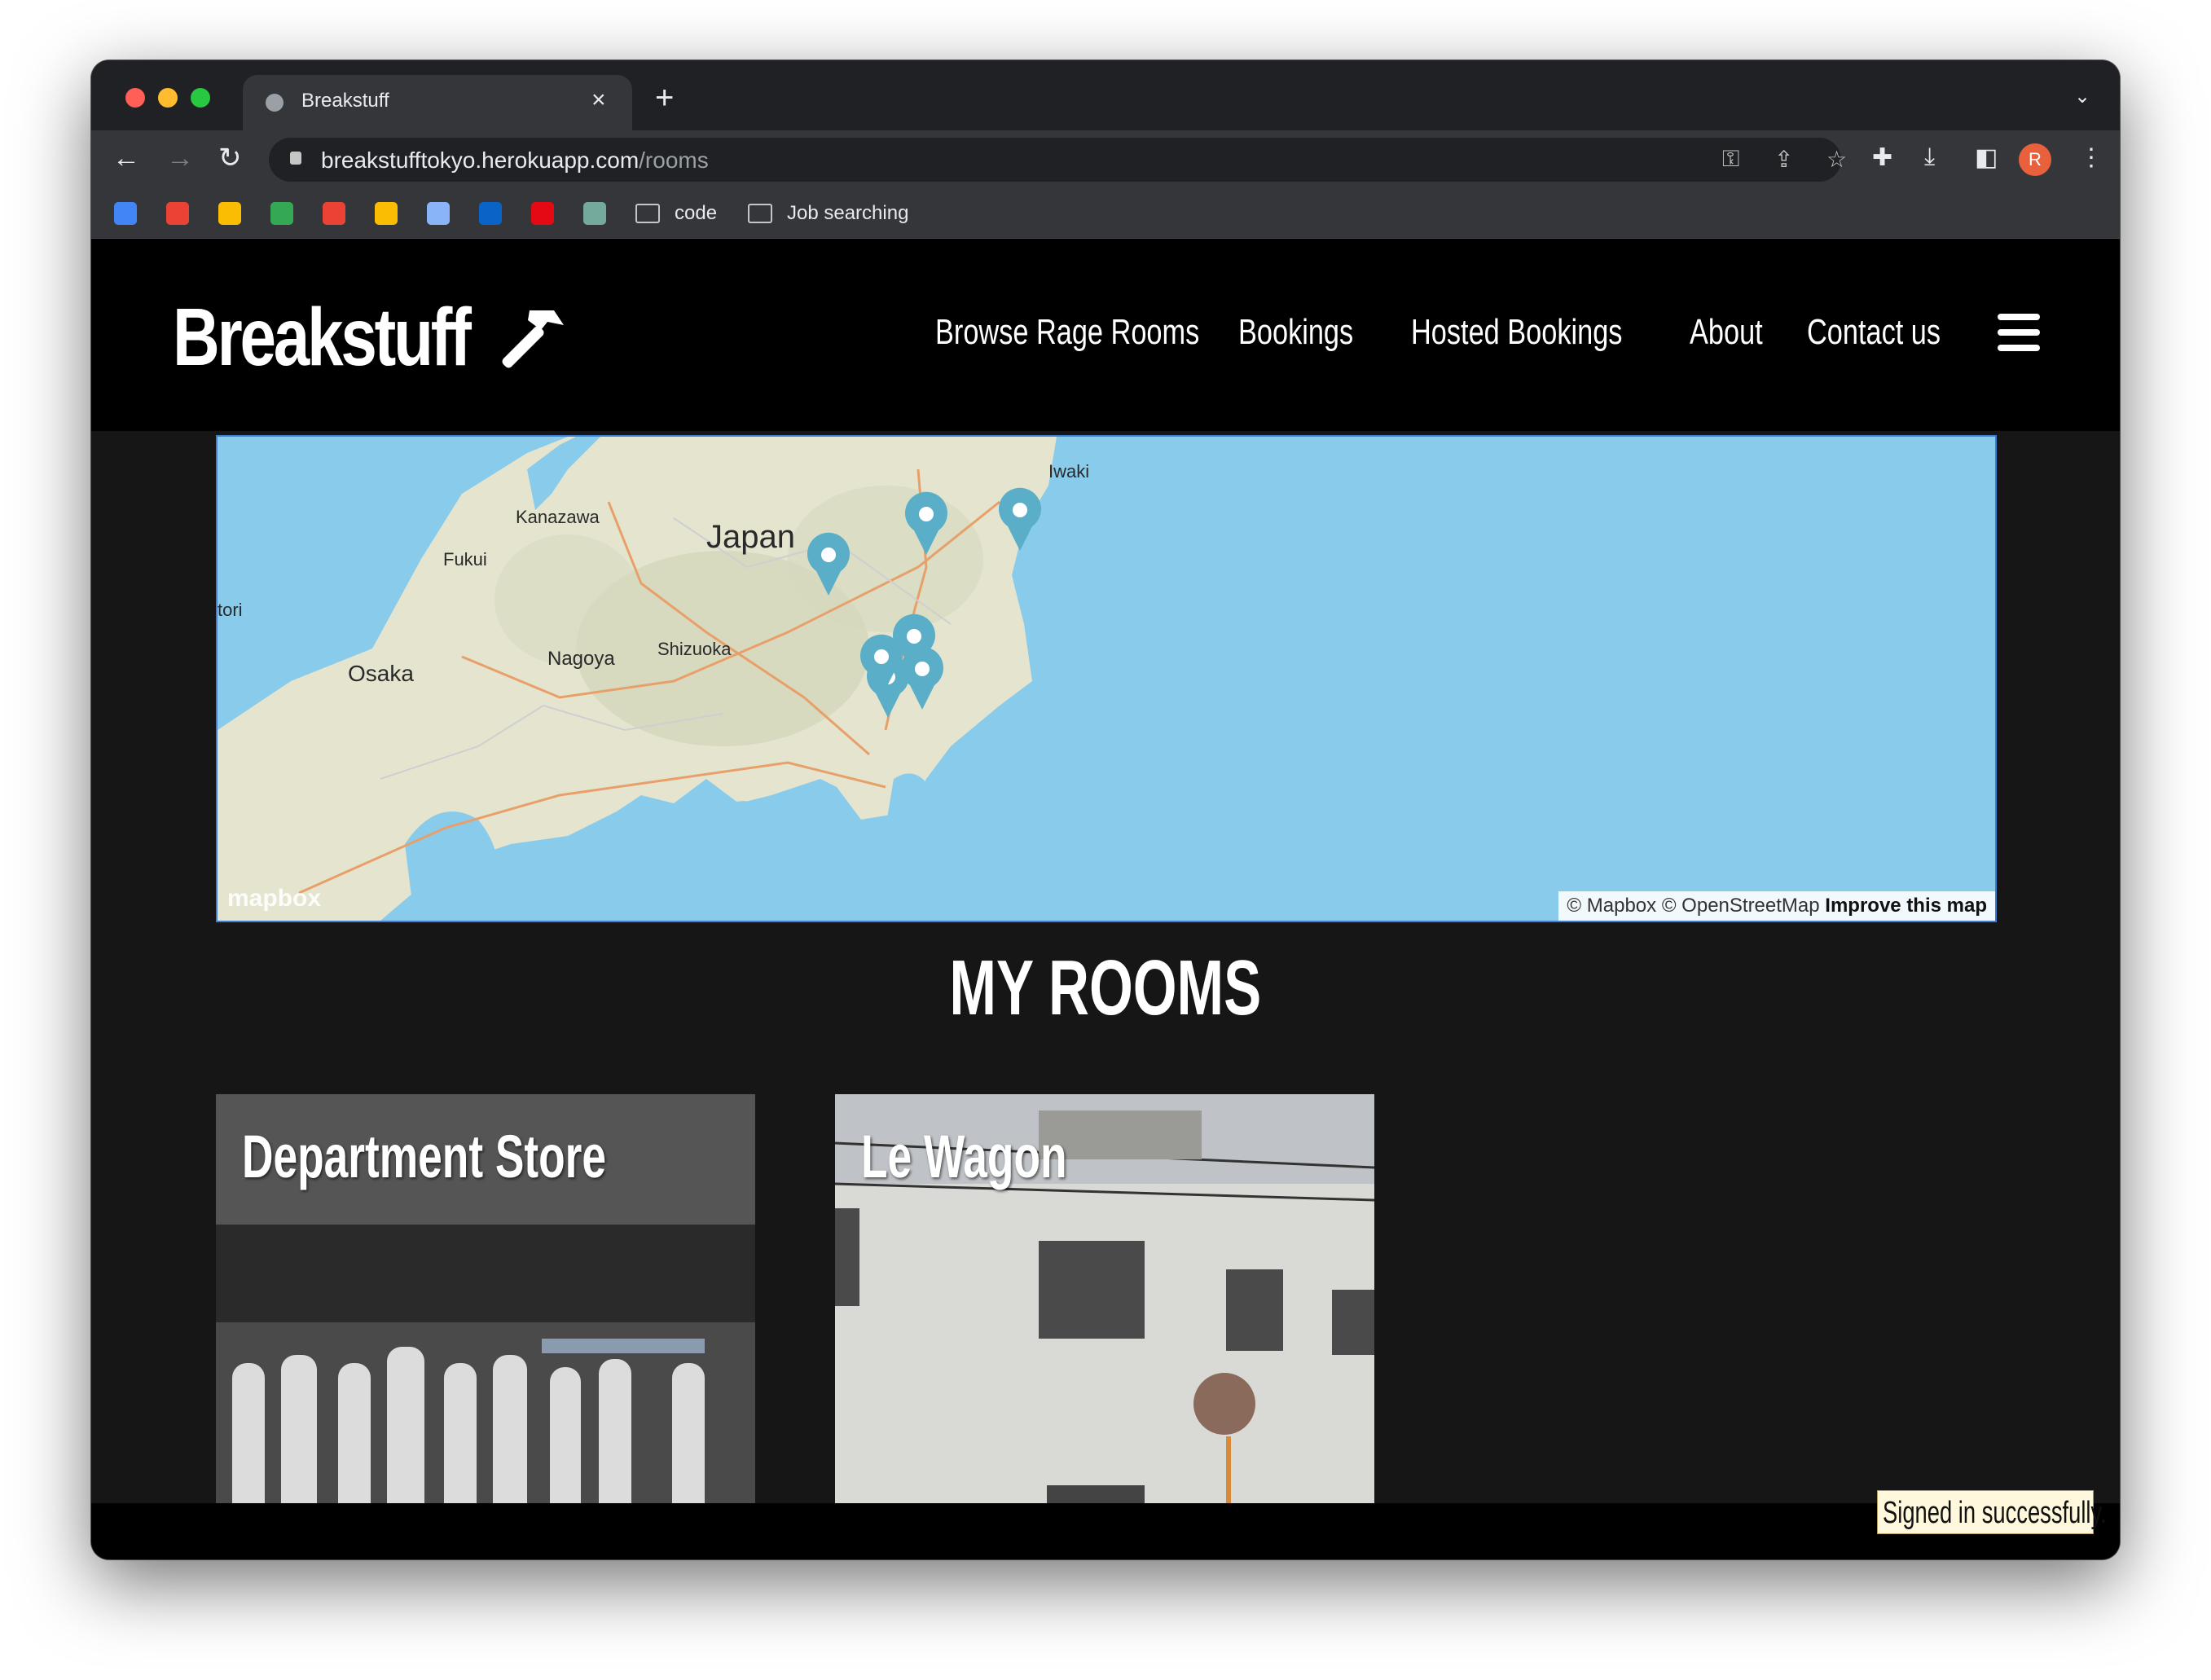 This screenshot has width=2211, height=1680. What do you see at coordinates (231, 610) in the screenshot?
I see `city-label-tori: tori` at bounding box center [231, 610].